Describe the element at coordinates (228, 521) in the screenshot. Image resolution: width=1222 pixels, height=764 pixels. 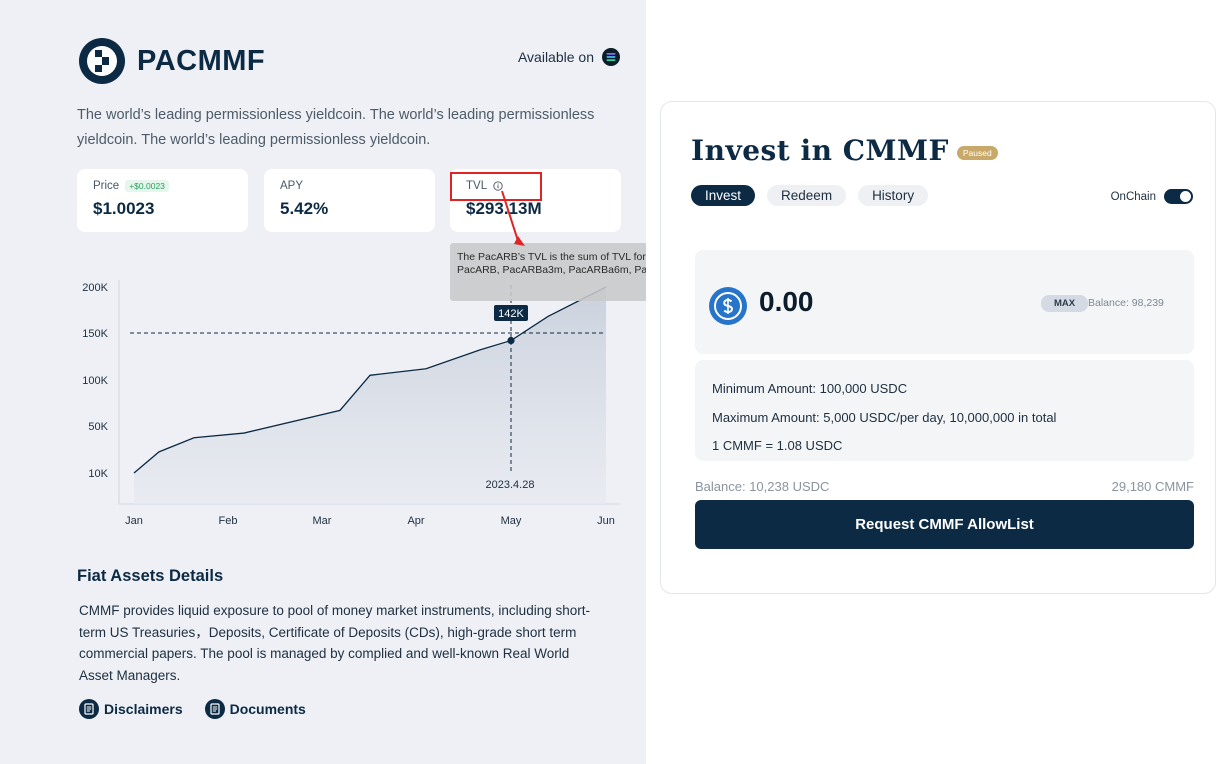
I see `x-tick-label: Feb` at that location.